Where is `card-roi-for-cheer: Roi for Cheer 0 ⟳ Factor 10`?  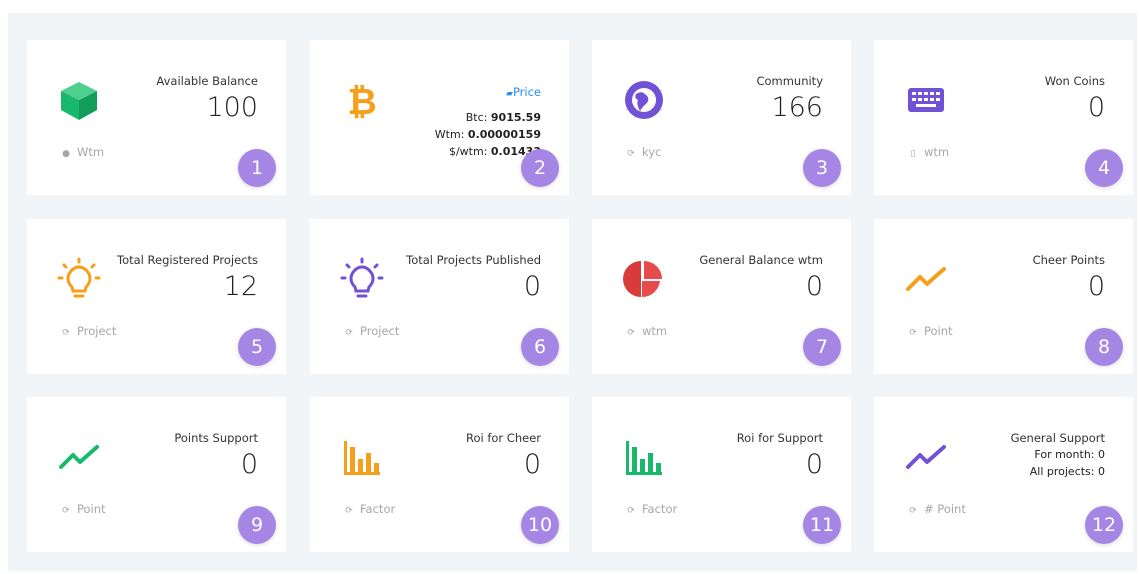 card-roi-for-cheer: Roi for Cheer 0 ⟳ Factor 10 is located at coordinates (439, 474).